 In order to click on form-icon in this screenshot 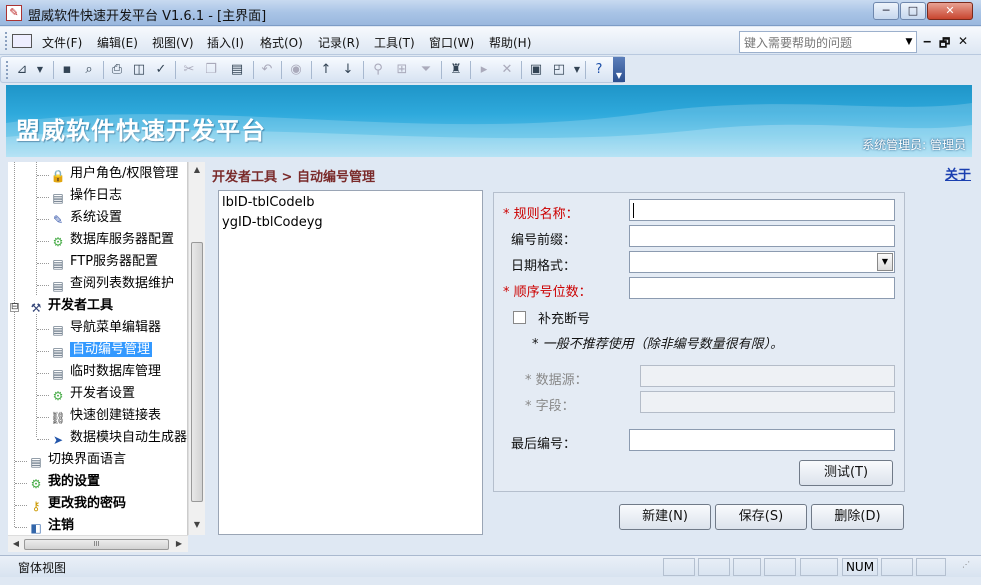, I will do `click(22, 41)`.